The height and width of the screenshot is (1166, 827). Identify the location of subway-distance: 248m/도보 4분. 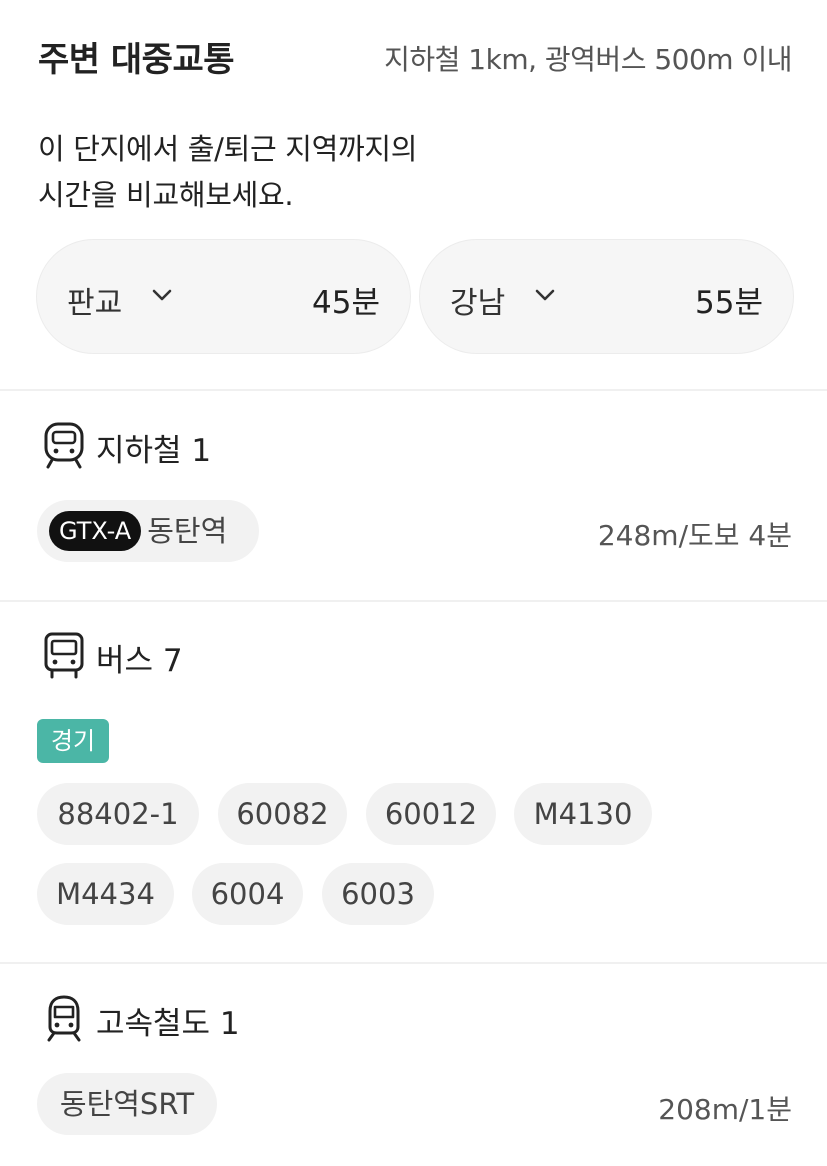
(694, 535).